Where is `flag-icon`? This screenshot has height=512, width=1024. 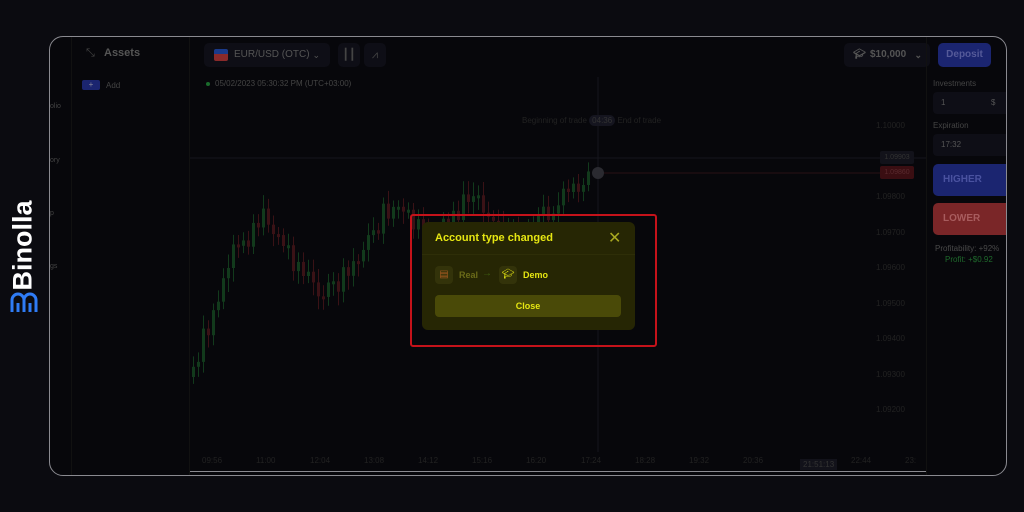 flag-icon is located at coordinates (221, 55).